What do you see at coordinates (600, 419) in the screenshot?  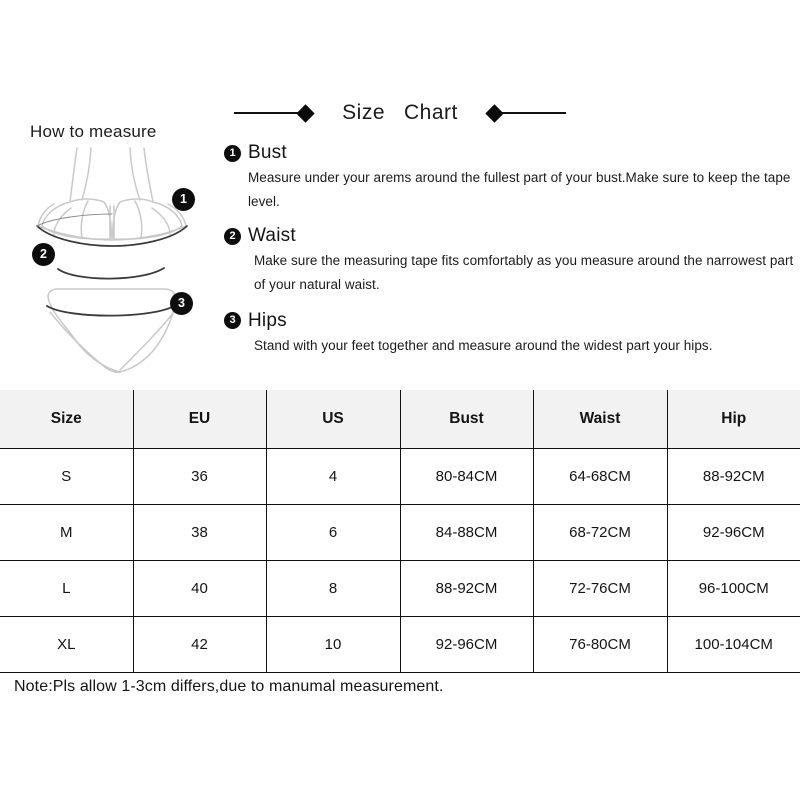 I see `column-header-waist: Waist` at bounding box center [600, 419].